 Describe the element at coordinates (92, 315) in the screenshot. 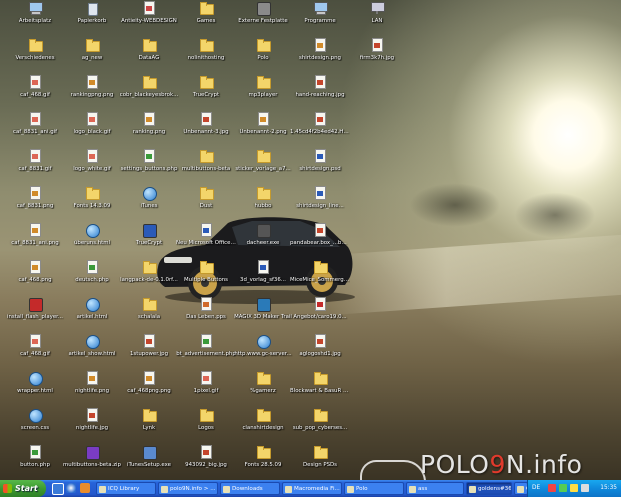

I see `desktop-icon: artikel.html` at that location.